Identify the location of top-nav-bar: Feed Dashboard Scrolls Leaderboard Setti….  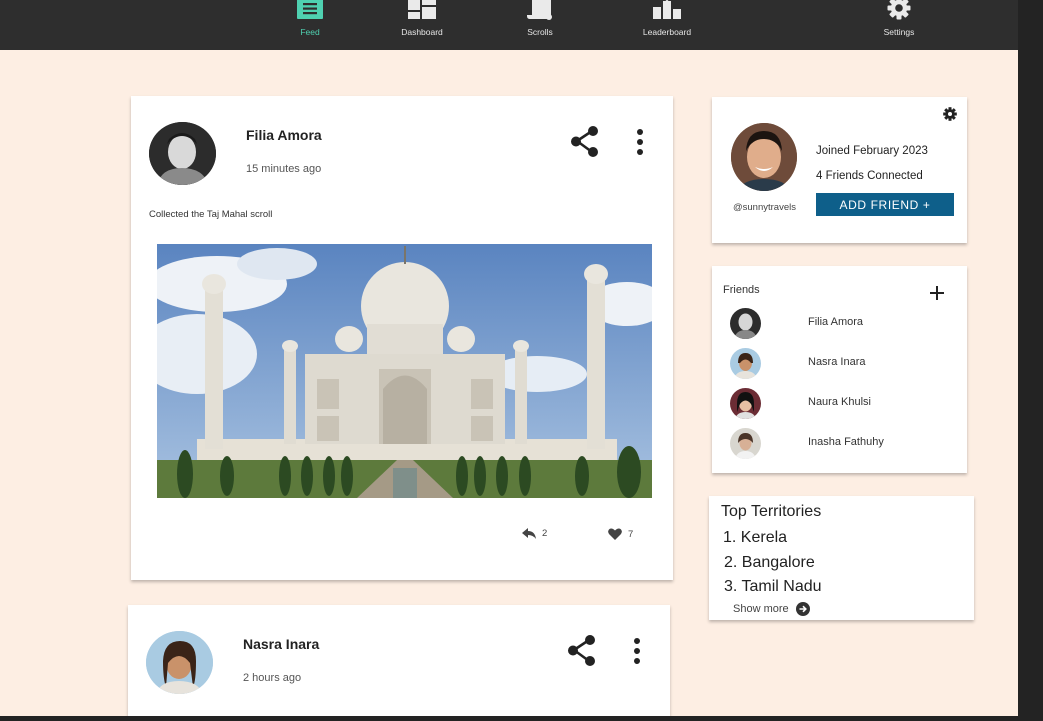
(509, 25).